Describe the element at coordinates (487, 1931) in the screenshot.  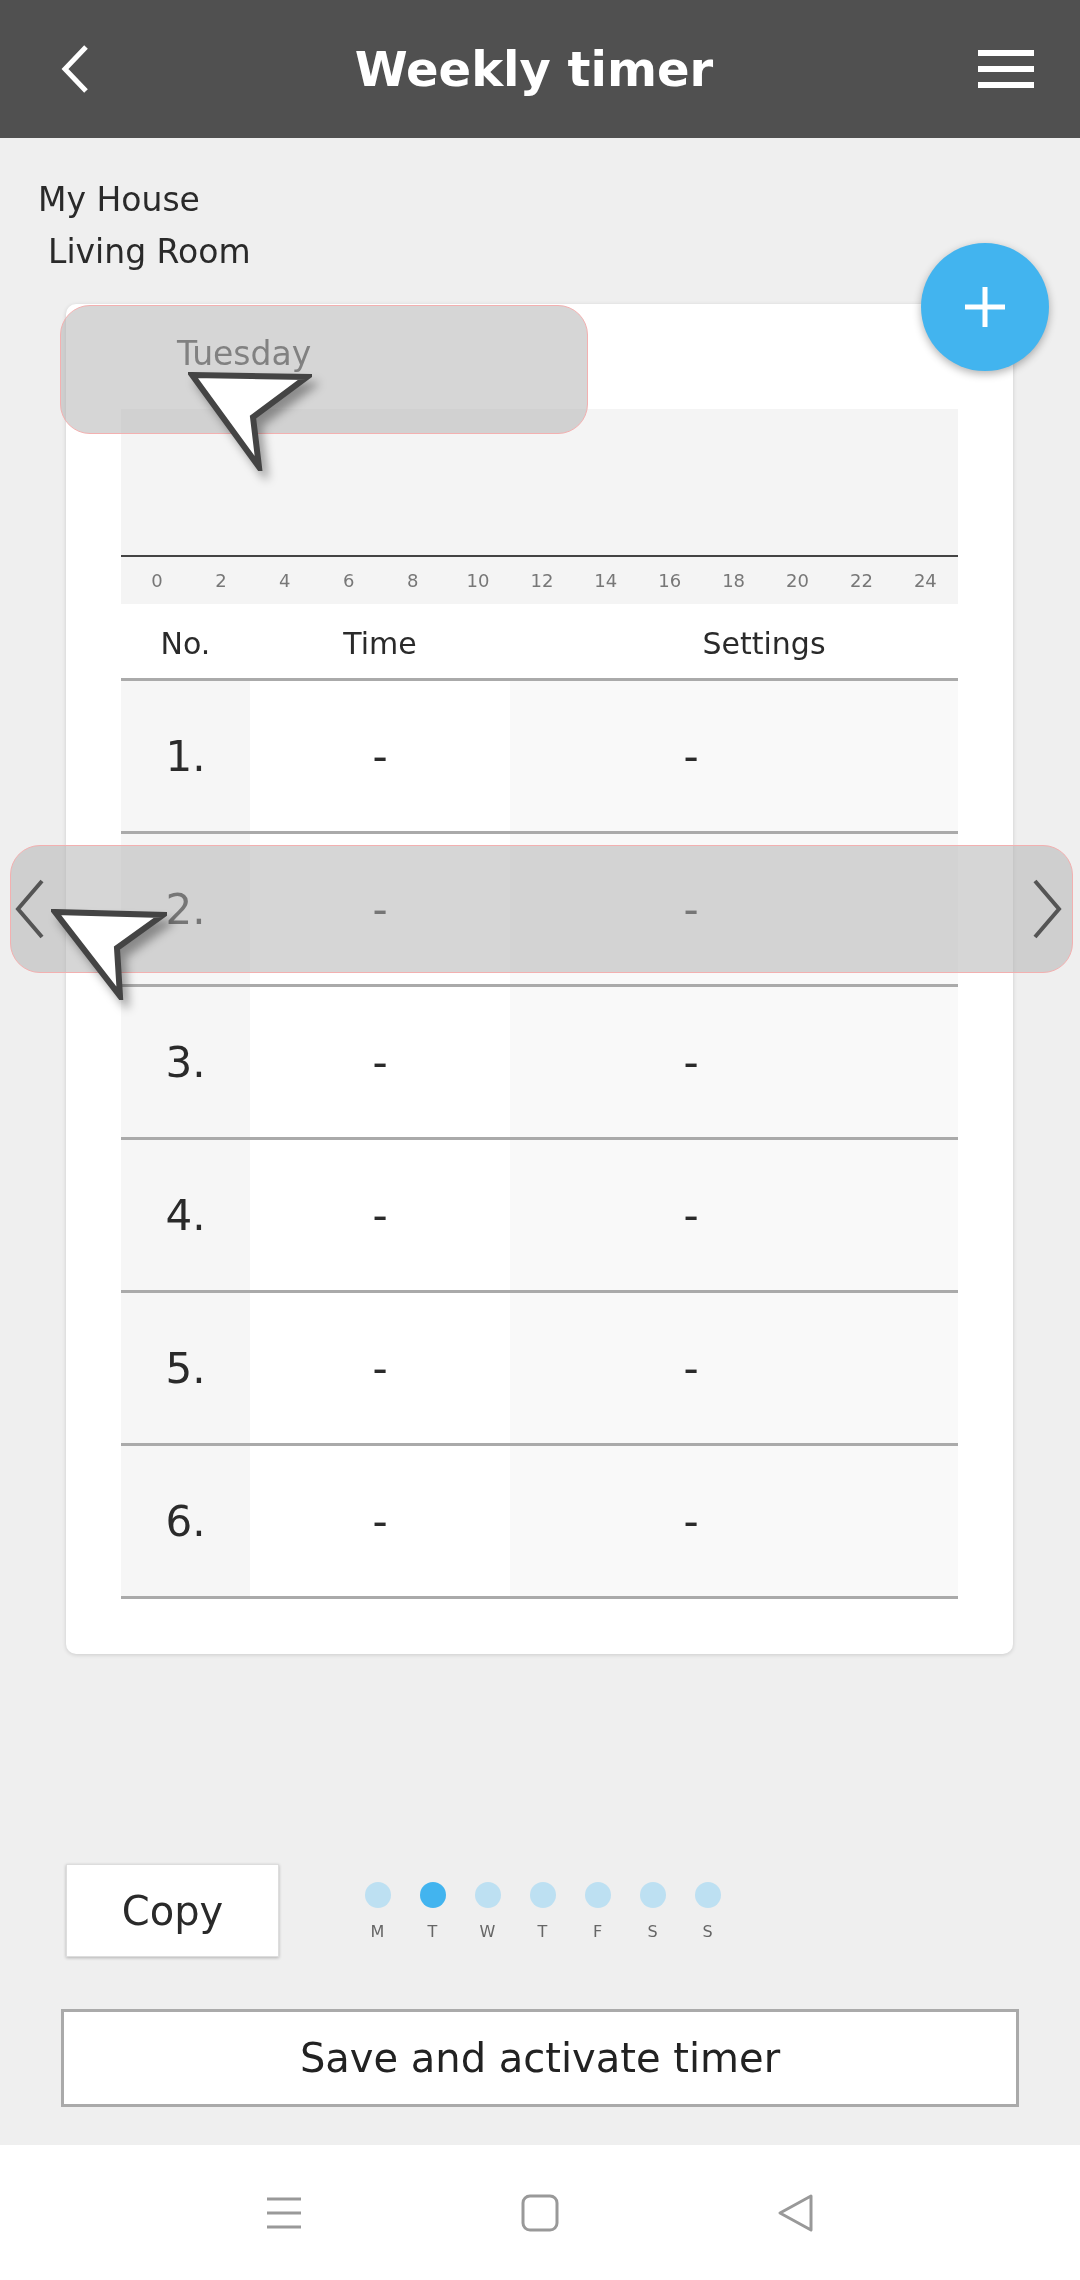
I see `day-label: W` at that location.